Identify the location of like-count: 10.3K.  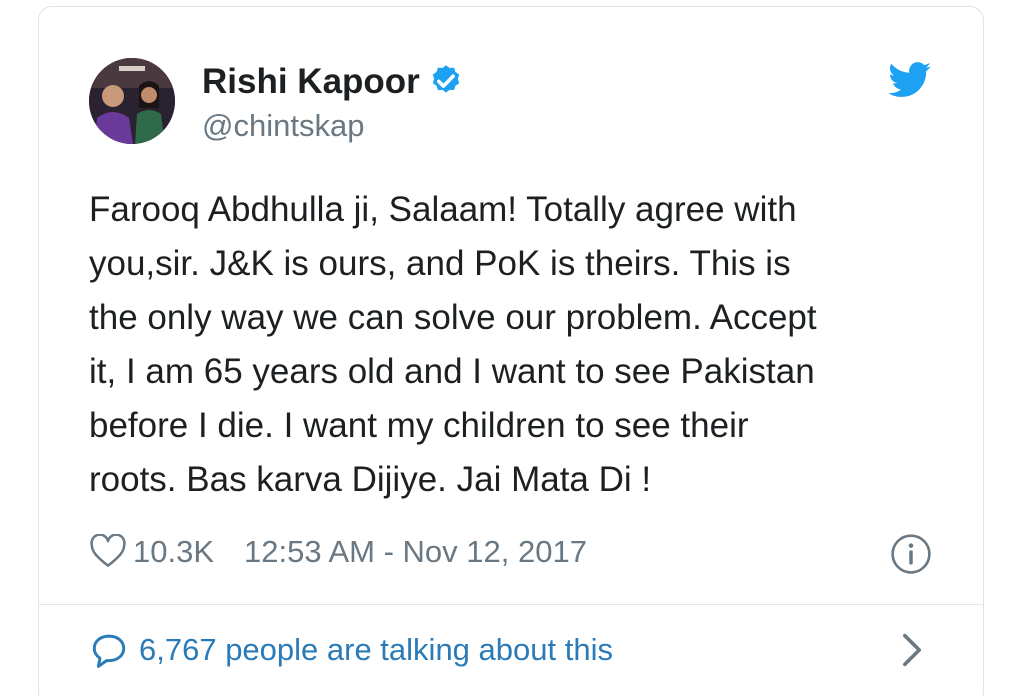
(173, 551).